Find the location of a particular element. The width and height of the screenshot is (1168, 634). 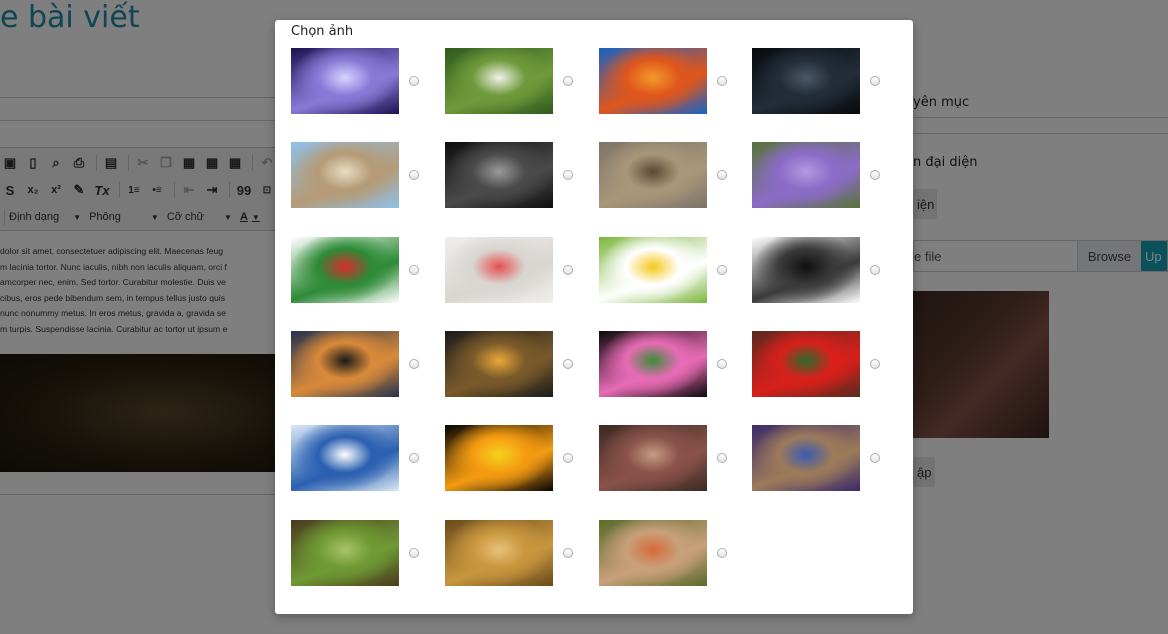

thistle-flower-image is located at coordinates (806, 175).